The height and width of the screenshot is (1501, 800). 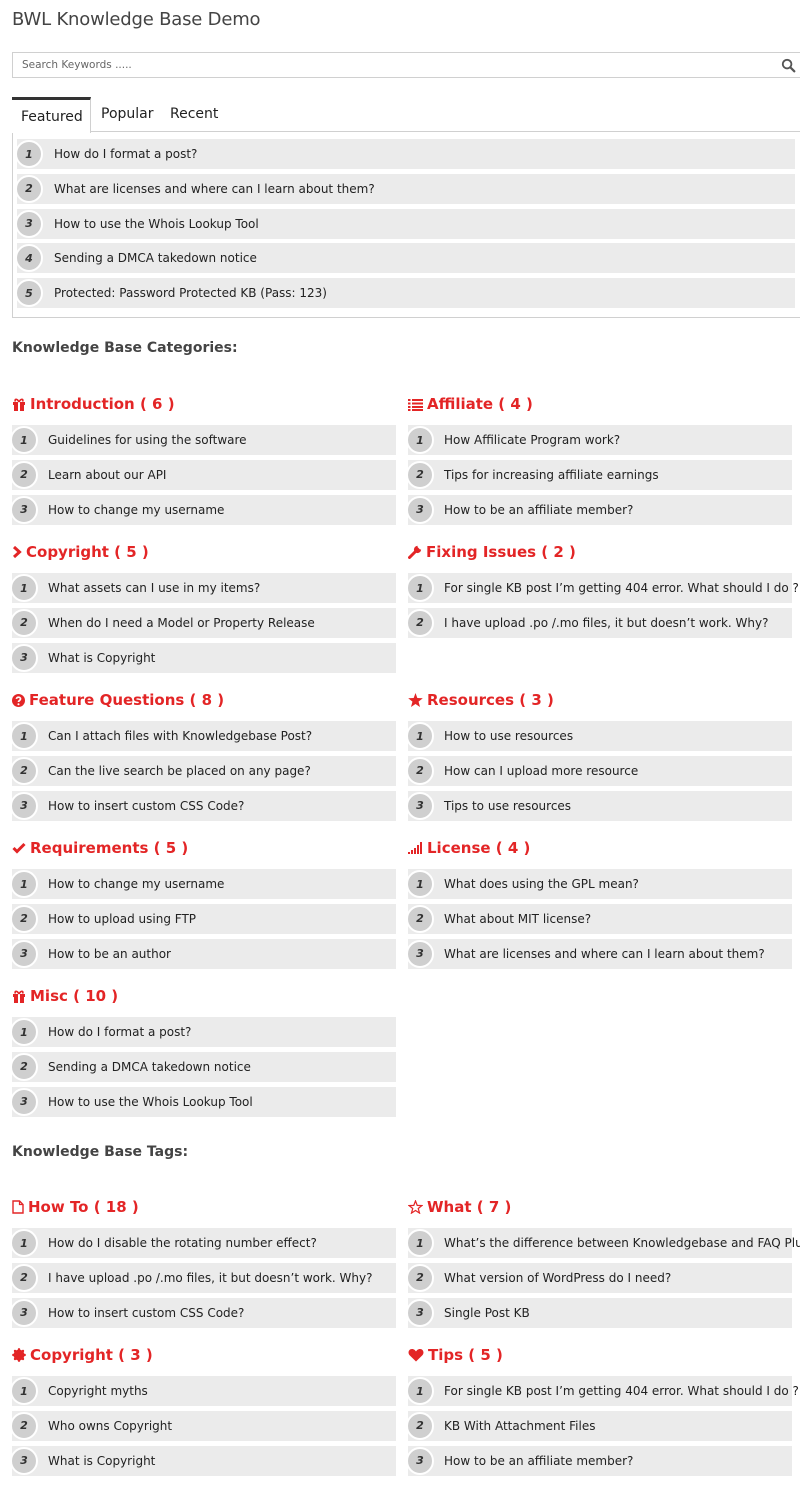 I want to click on item-link: KB With Attachment Files, so click(x=519, y=1426).